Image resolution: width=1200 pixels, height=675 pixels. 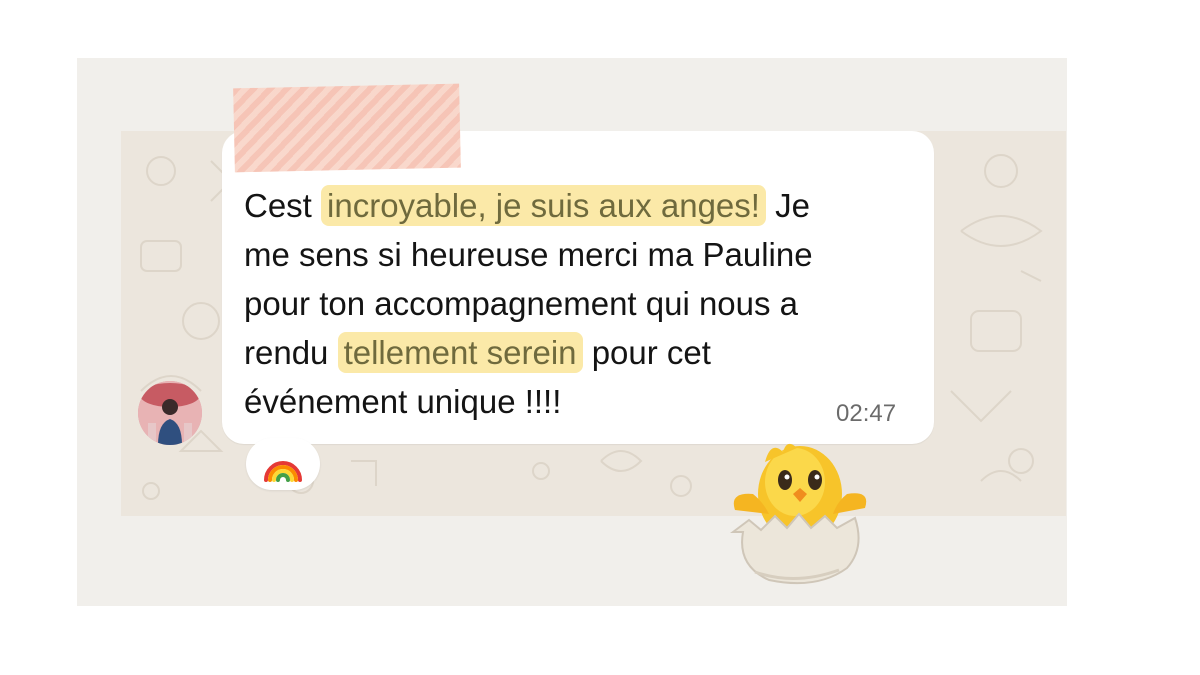 What do you see at coordinates (460, 352) in the screenshot?
I see `highlighted-phrase: tellement serein` at bounding box center [460, 352].